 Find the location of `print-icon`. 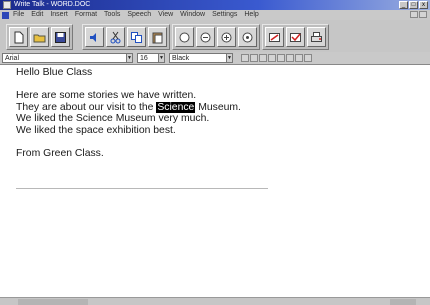

print-icon is located at coordinates (316, 36).